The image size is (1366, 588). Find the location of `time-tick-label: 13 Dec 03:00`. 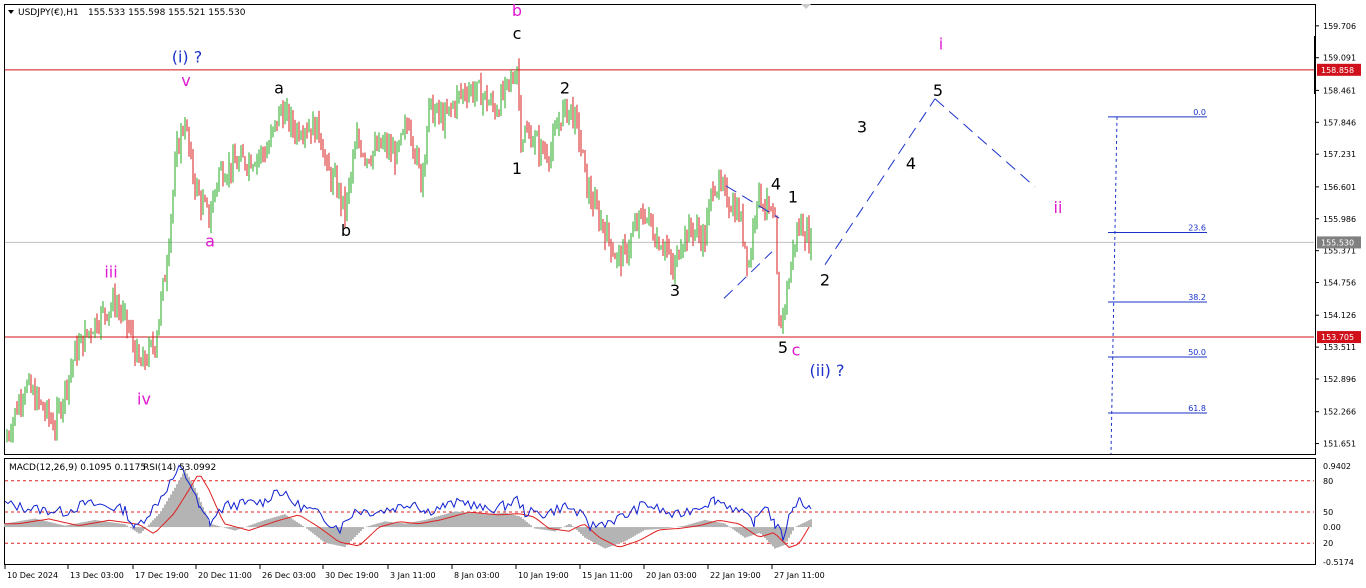

time-tick-label: 13 Dec 03:00 is located at coordinates (97, 575).